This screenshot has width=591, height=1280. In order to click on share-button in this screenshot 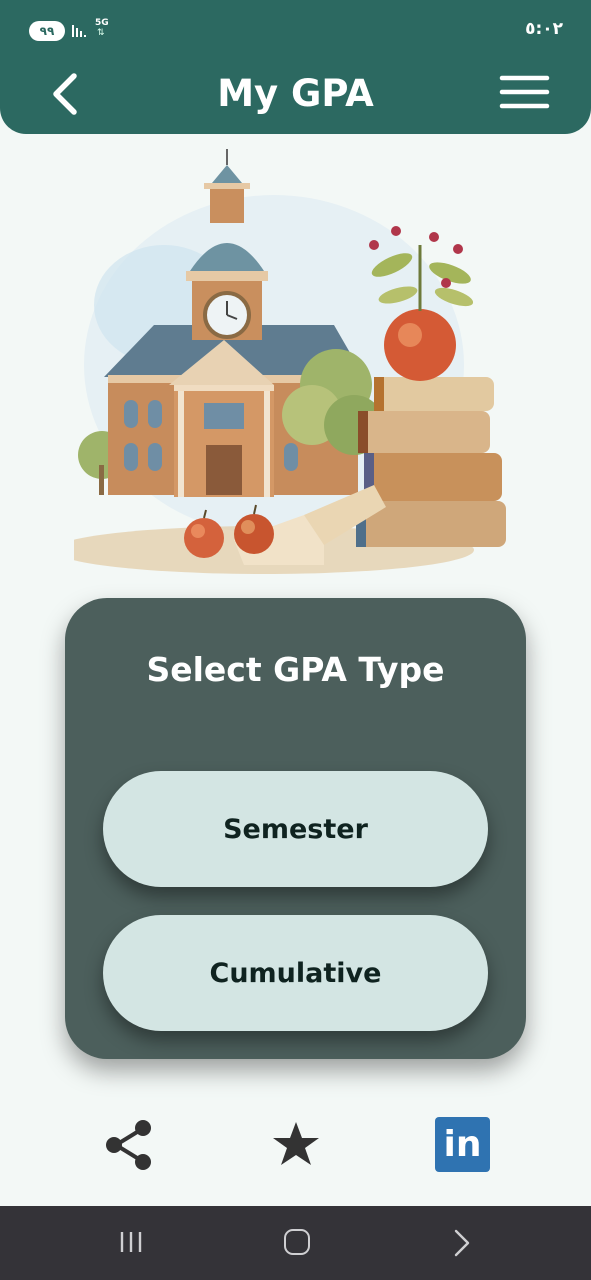, I will do `click(129, 1145)`.